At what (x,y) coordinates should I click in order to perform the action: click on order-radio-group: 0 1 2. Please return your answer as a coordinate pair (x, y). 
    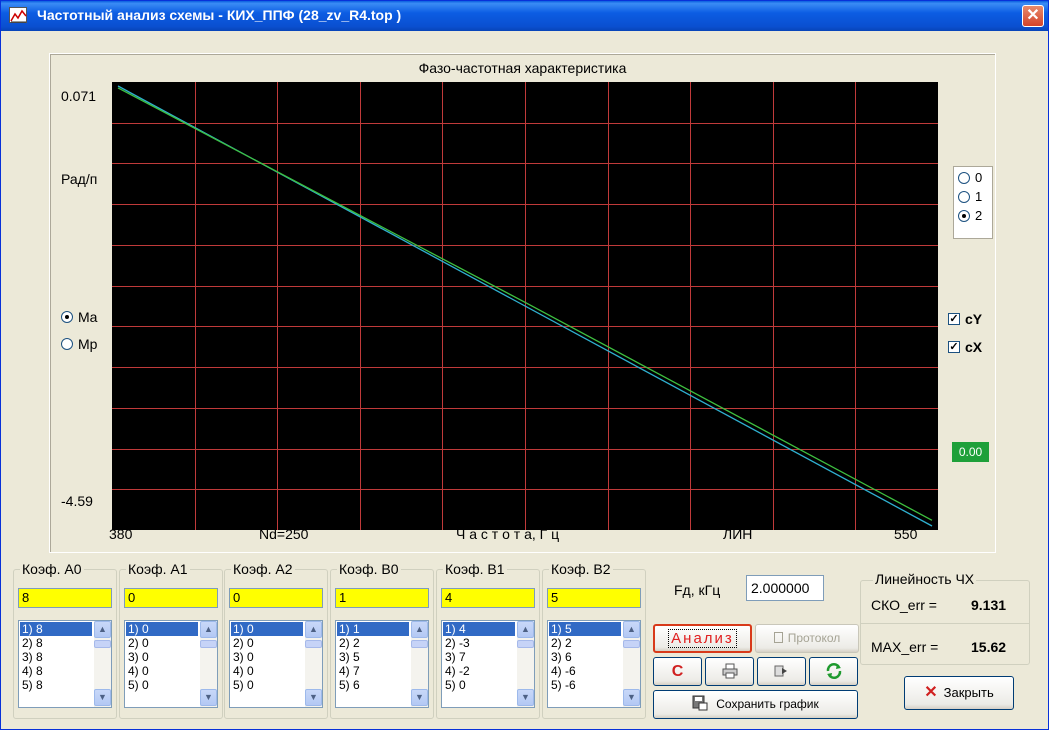
    Looking at the image, I should click on (973, 202).